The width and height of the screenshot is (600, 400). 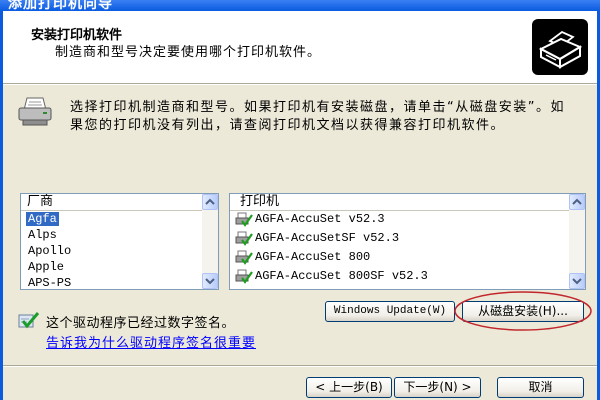 What do you see at coordinates (300, 5) in the screenshot?
I see `title-bar: 添加打印机向导` at bounding box center [300, 5].